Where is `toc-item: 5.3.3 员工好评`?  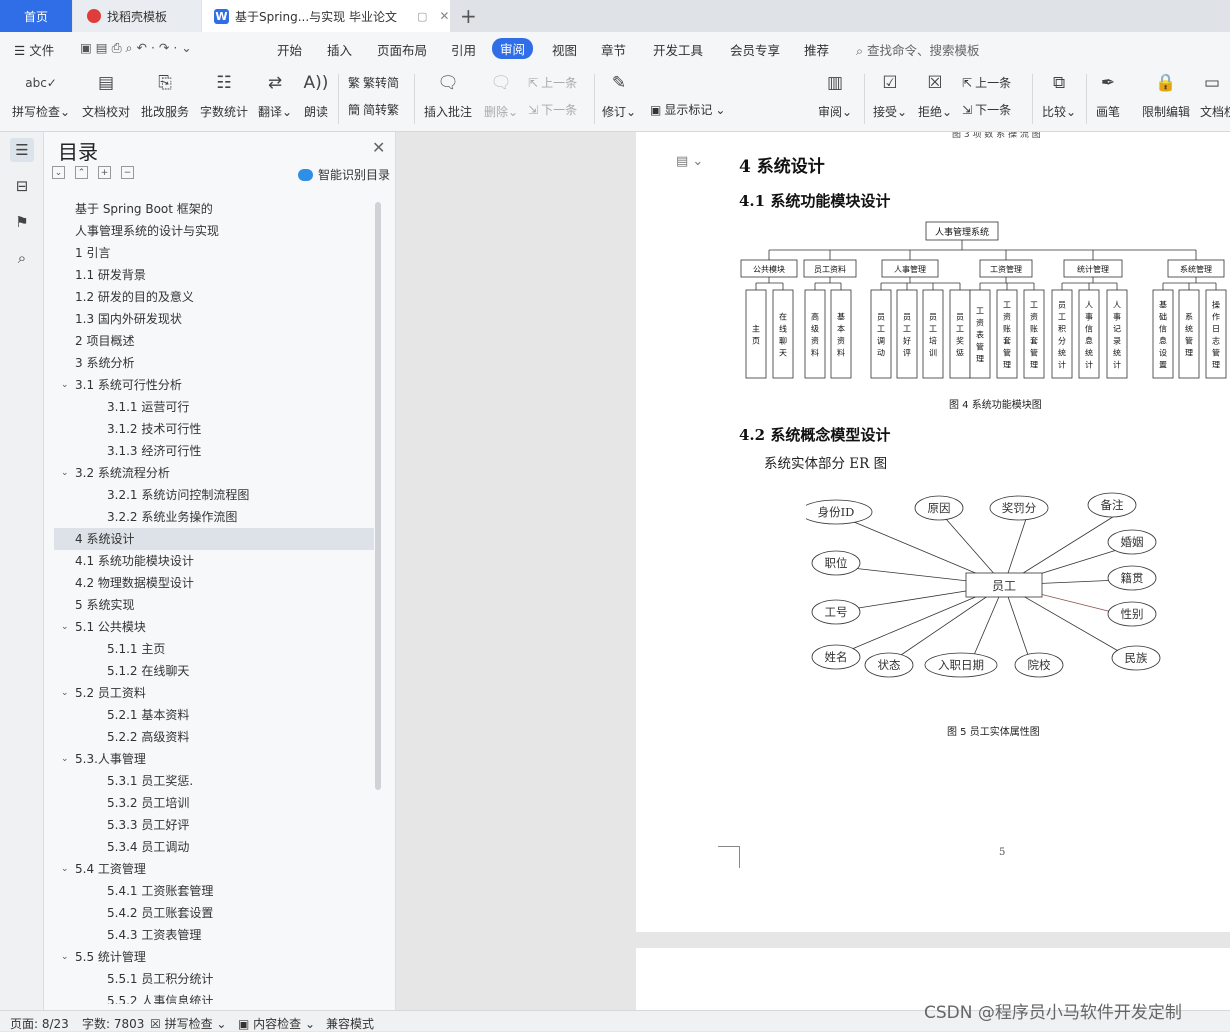 toc-item: 5.3.3 员工好评 is located at coordinates (214, 825).